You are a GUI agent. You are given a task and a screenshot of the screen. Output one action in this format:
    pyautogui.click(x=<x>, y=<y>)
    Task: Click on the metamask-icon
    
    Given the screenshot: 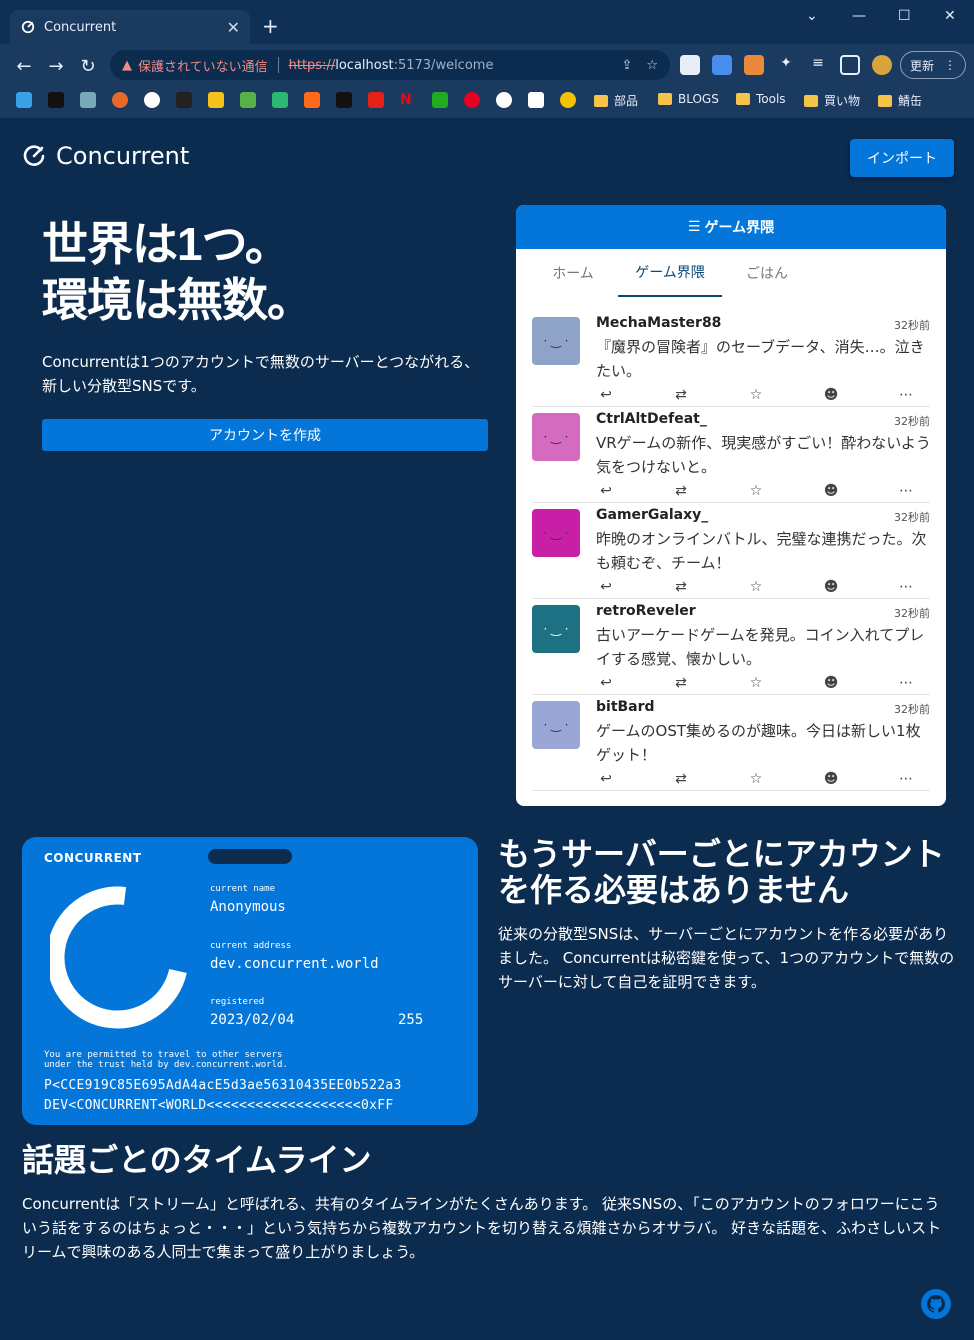 What is the action you would take?
    pyautogui.click(x=754, y=65)
    